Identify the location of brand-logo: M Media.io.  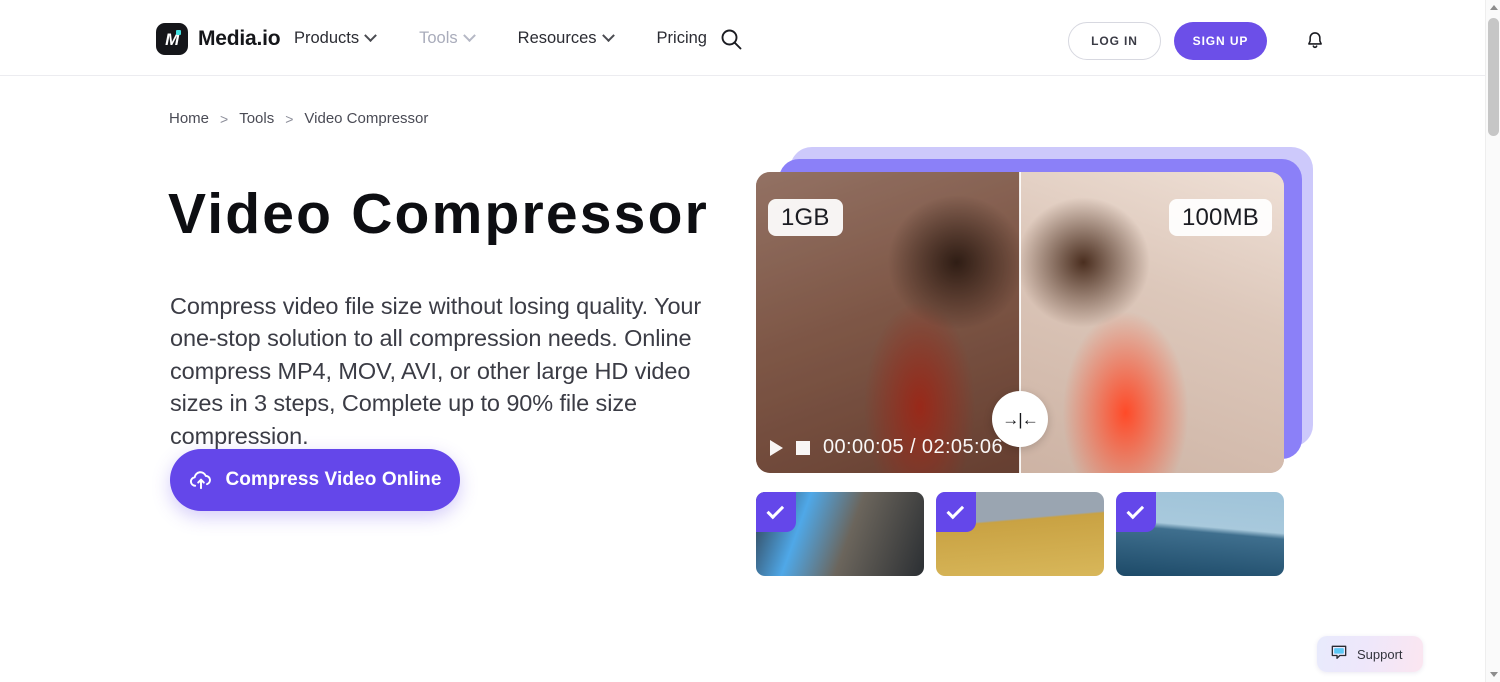
(218, 39).